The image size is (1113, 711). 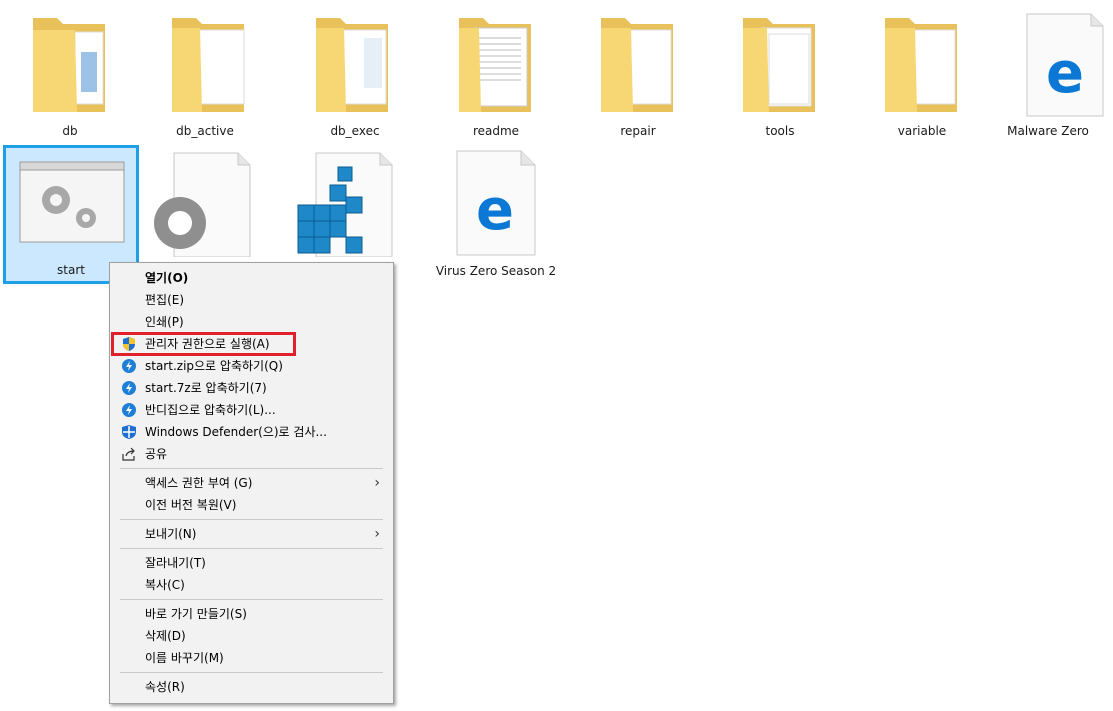 I want to click on file-name: db, so click(x=70, y=131).